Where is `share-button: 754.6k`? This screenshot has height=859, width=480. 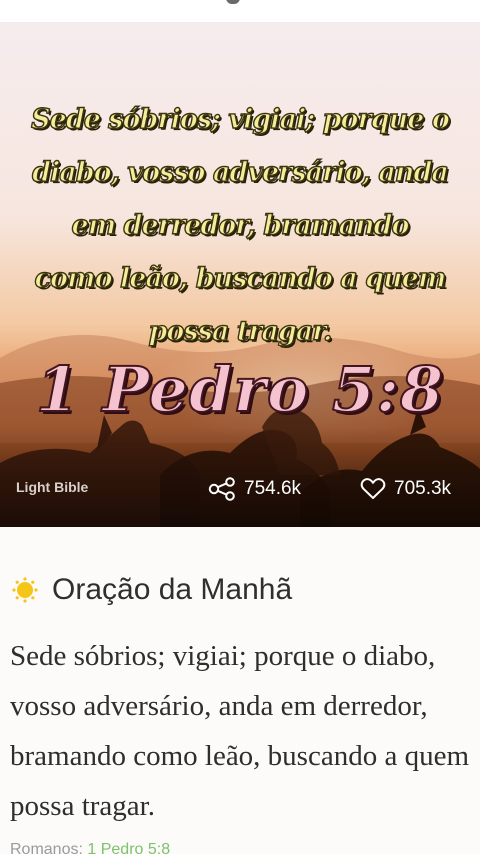 share-button: 754.6k is located at coordinates (254, 489).